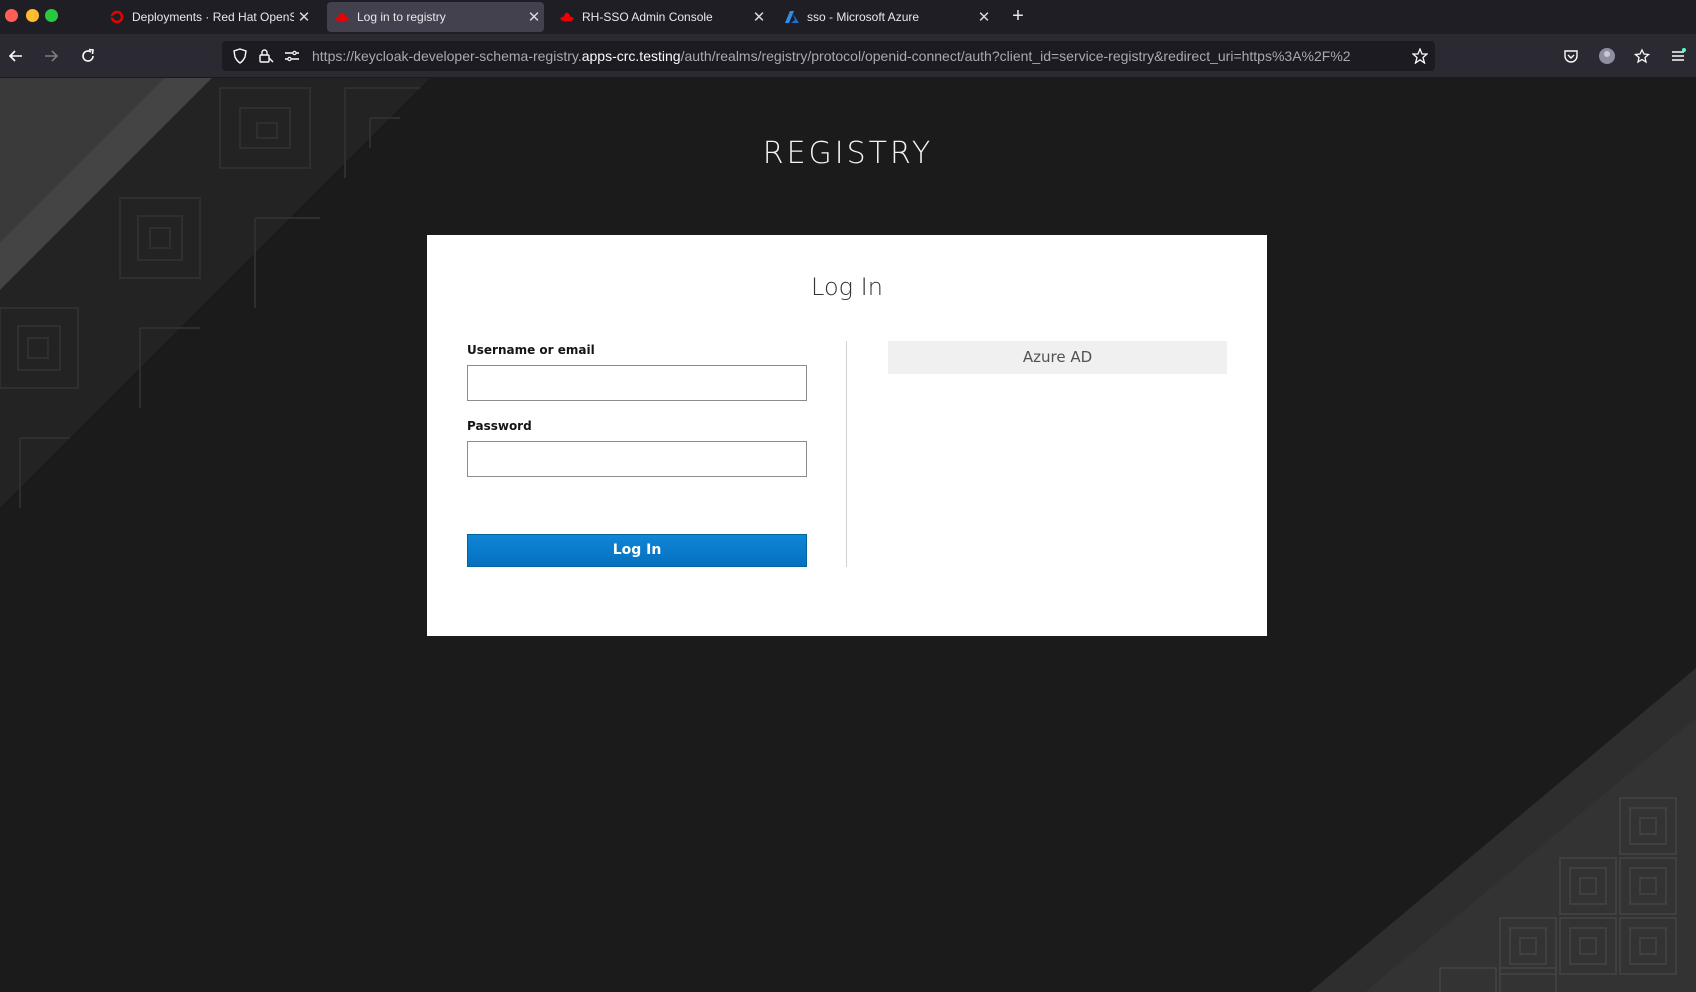 The width and height of the screenshot is (1696, 992). I want to click on brand-title: REGISTRY, so click(848, 153).